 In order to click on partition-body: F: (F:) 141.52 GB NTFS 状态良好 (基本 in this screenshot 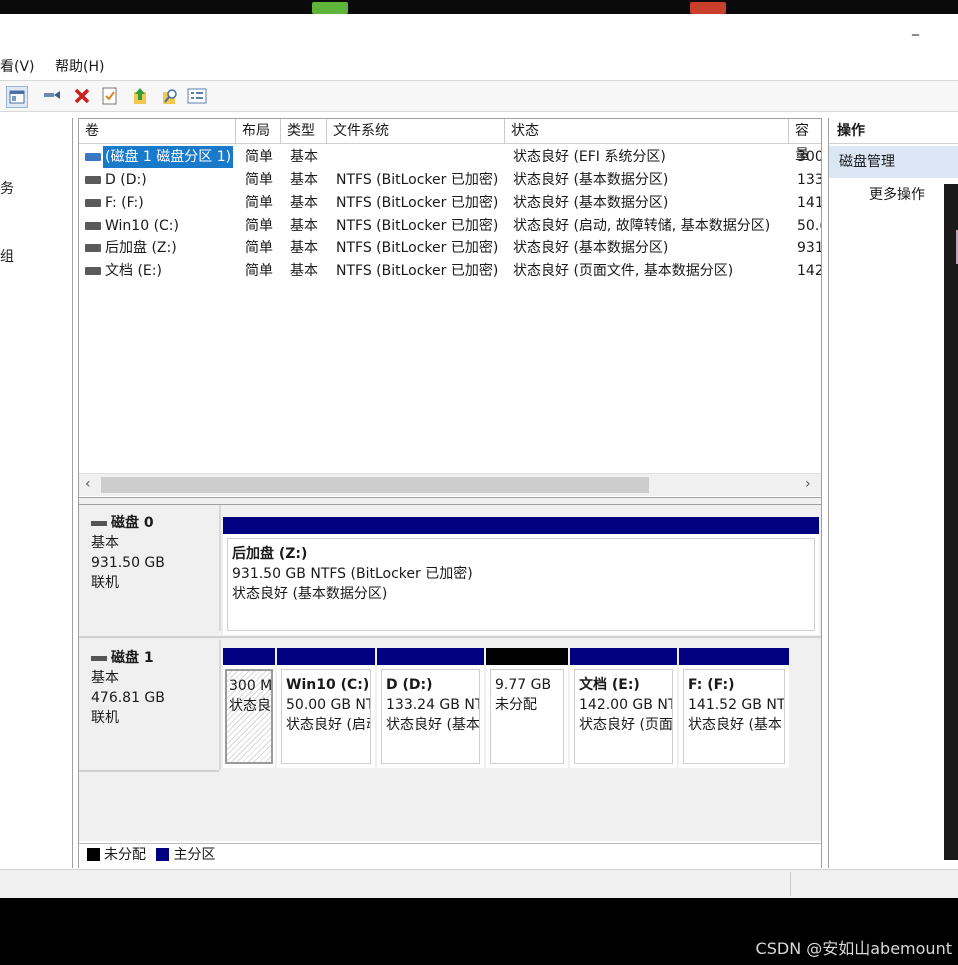, I will do `click(734, 716)`.